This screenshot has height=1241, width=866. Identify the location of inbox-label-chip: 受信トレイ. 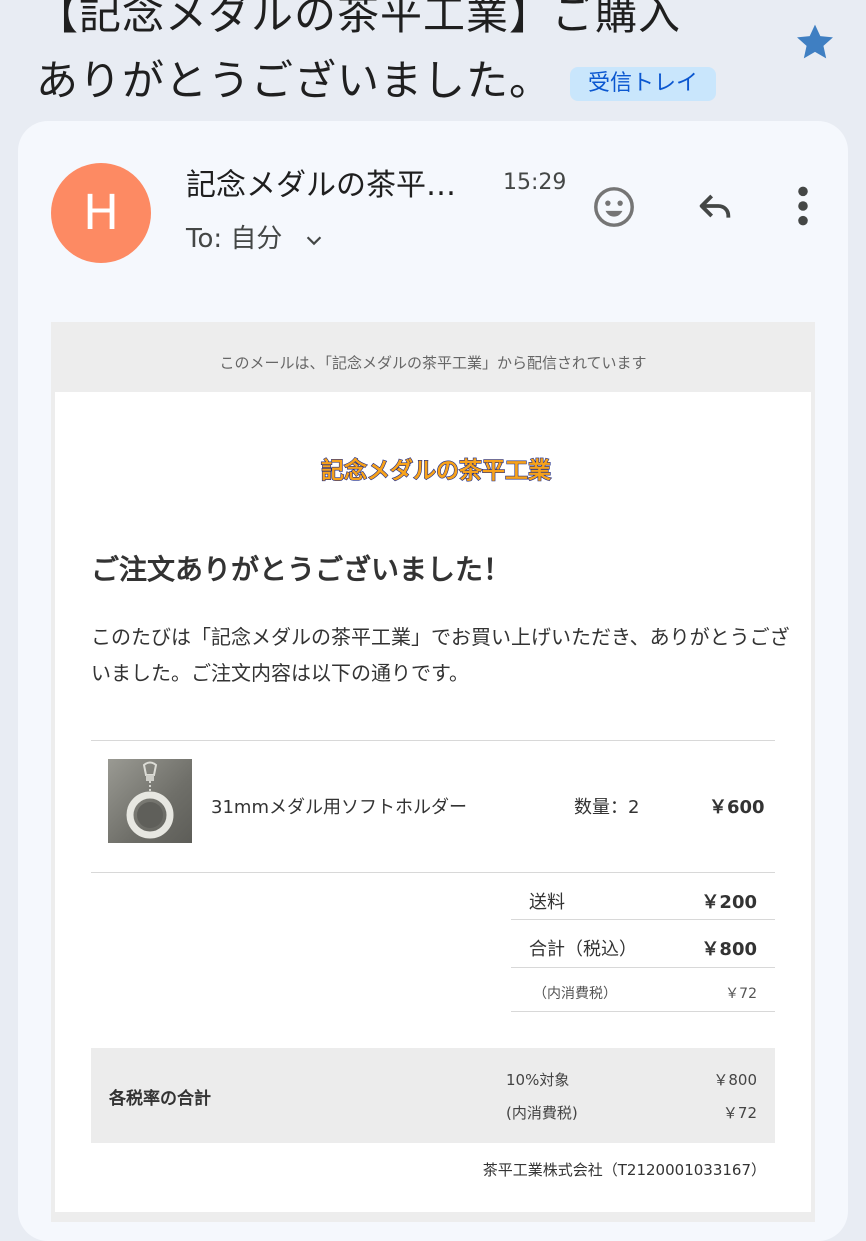
(643, 83).